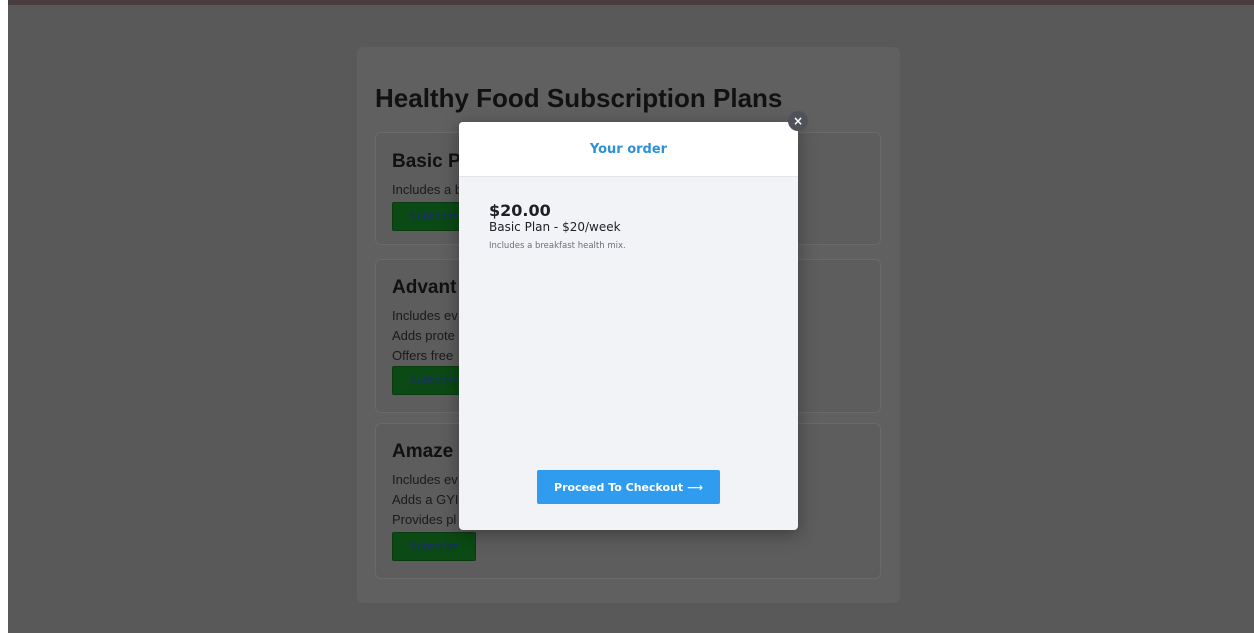 This screenshot has height=633, width=1254. Describe the element at coordinates (424, 519) in the screenshot. I see `plan-feature: Provides pl` at that location.